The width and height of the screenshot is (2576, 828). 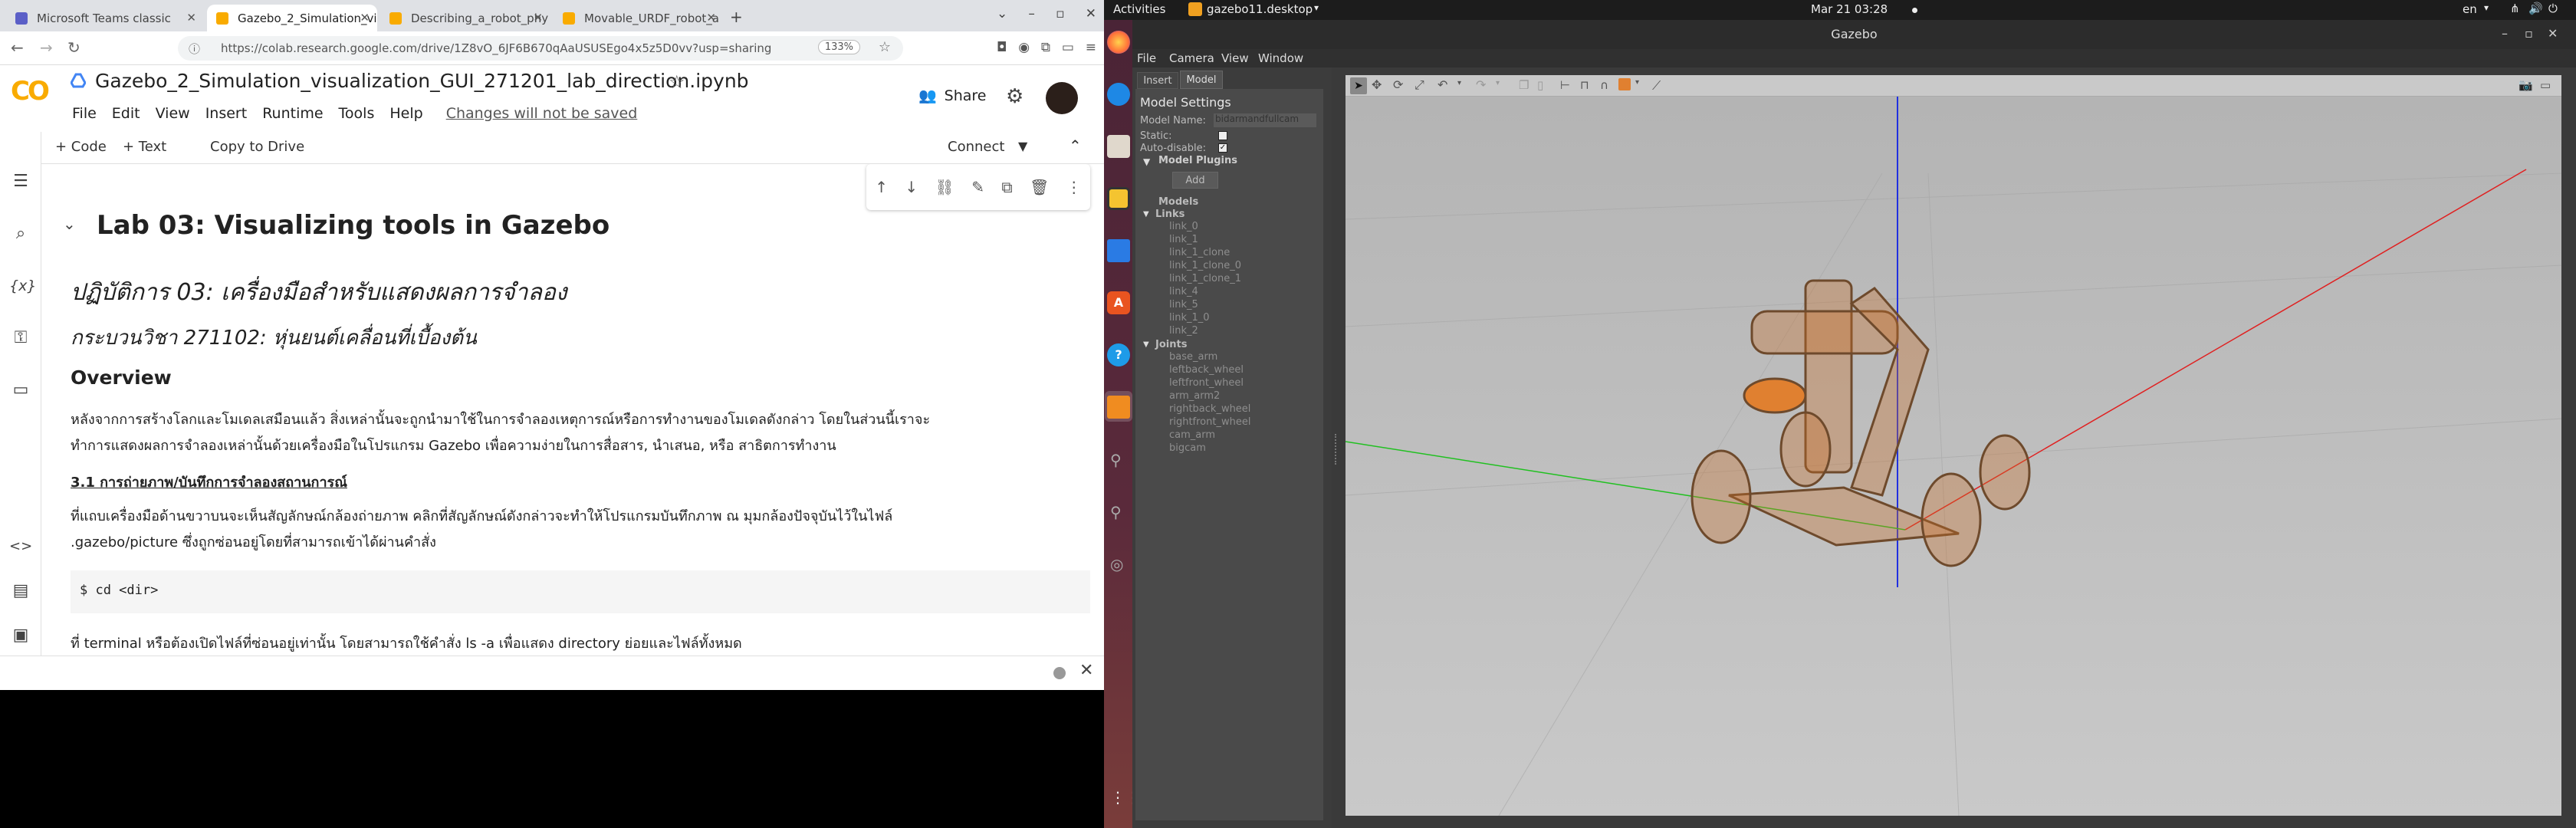 I want to click on copy-icon: ❐, so click(x=1524, y=85).